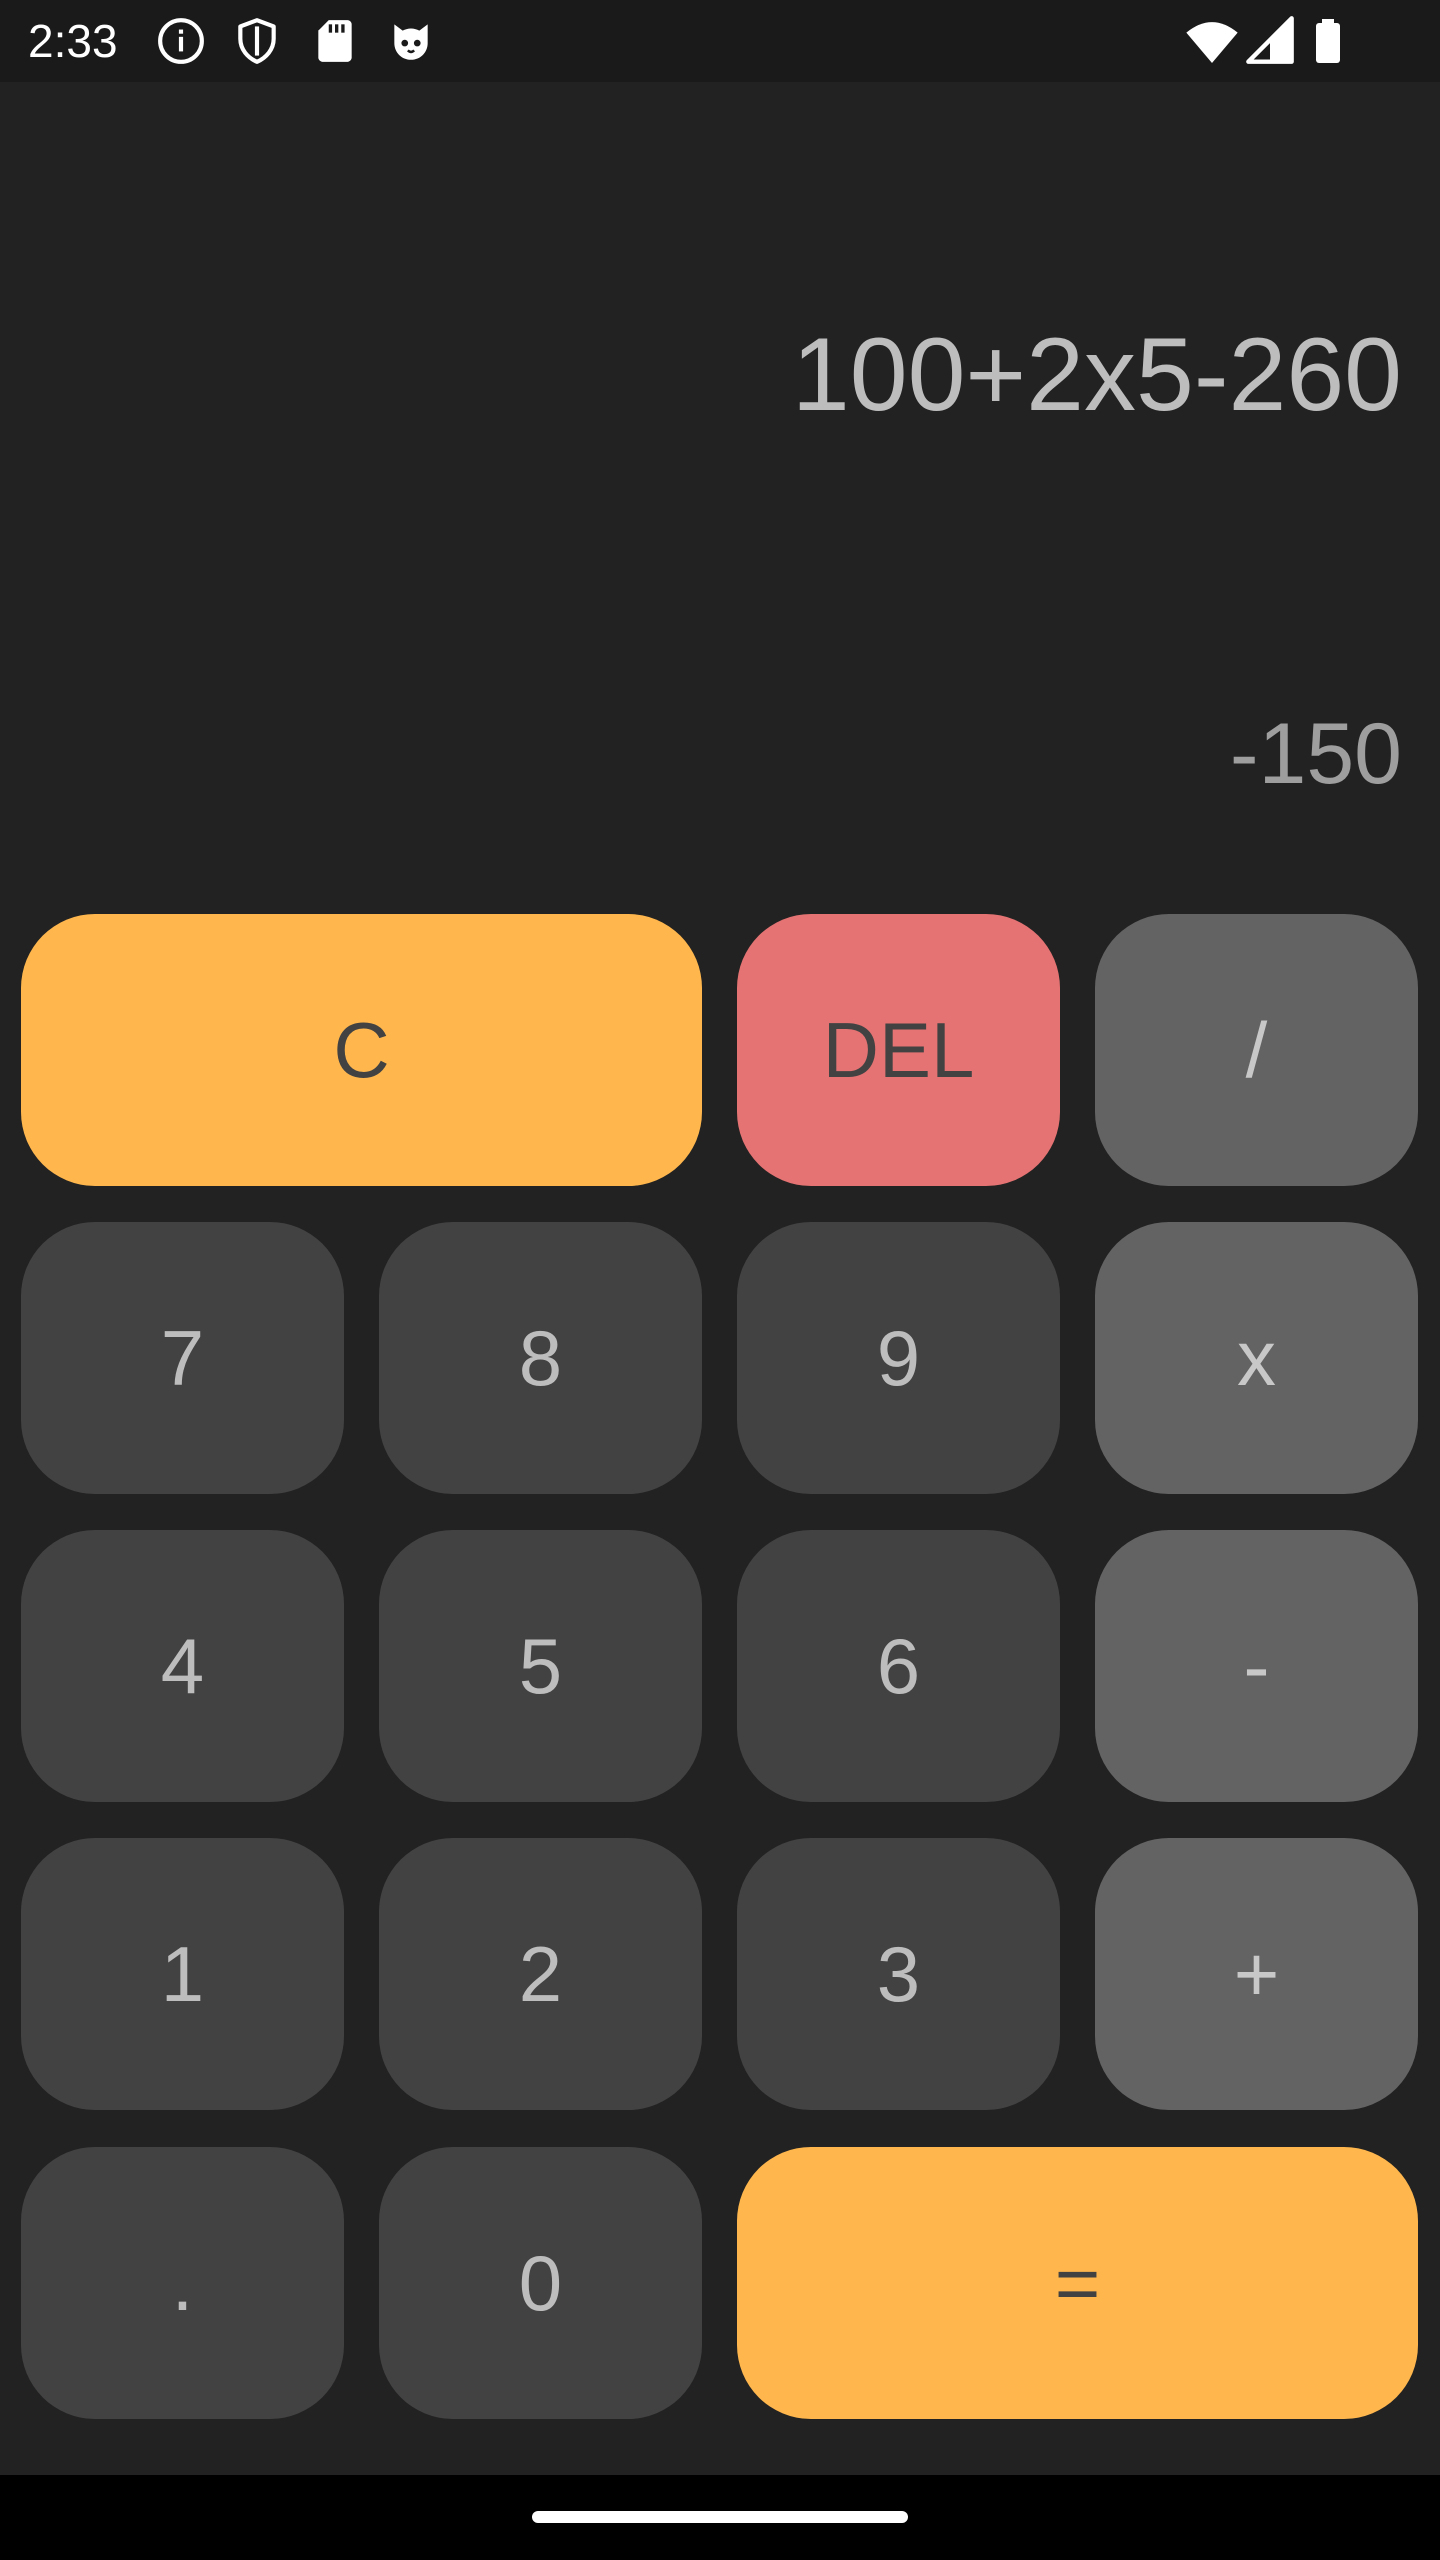 This screenshot has height=2560, width=1440. I want to click on expression-display: 100+2x5-260, so click(1096, 375).